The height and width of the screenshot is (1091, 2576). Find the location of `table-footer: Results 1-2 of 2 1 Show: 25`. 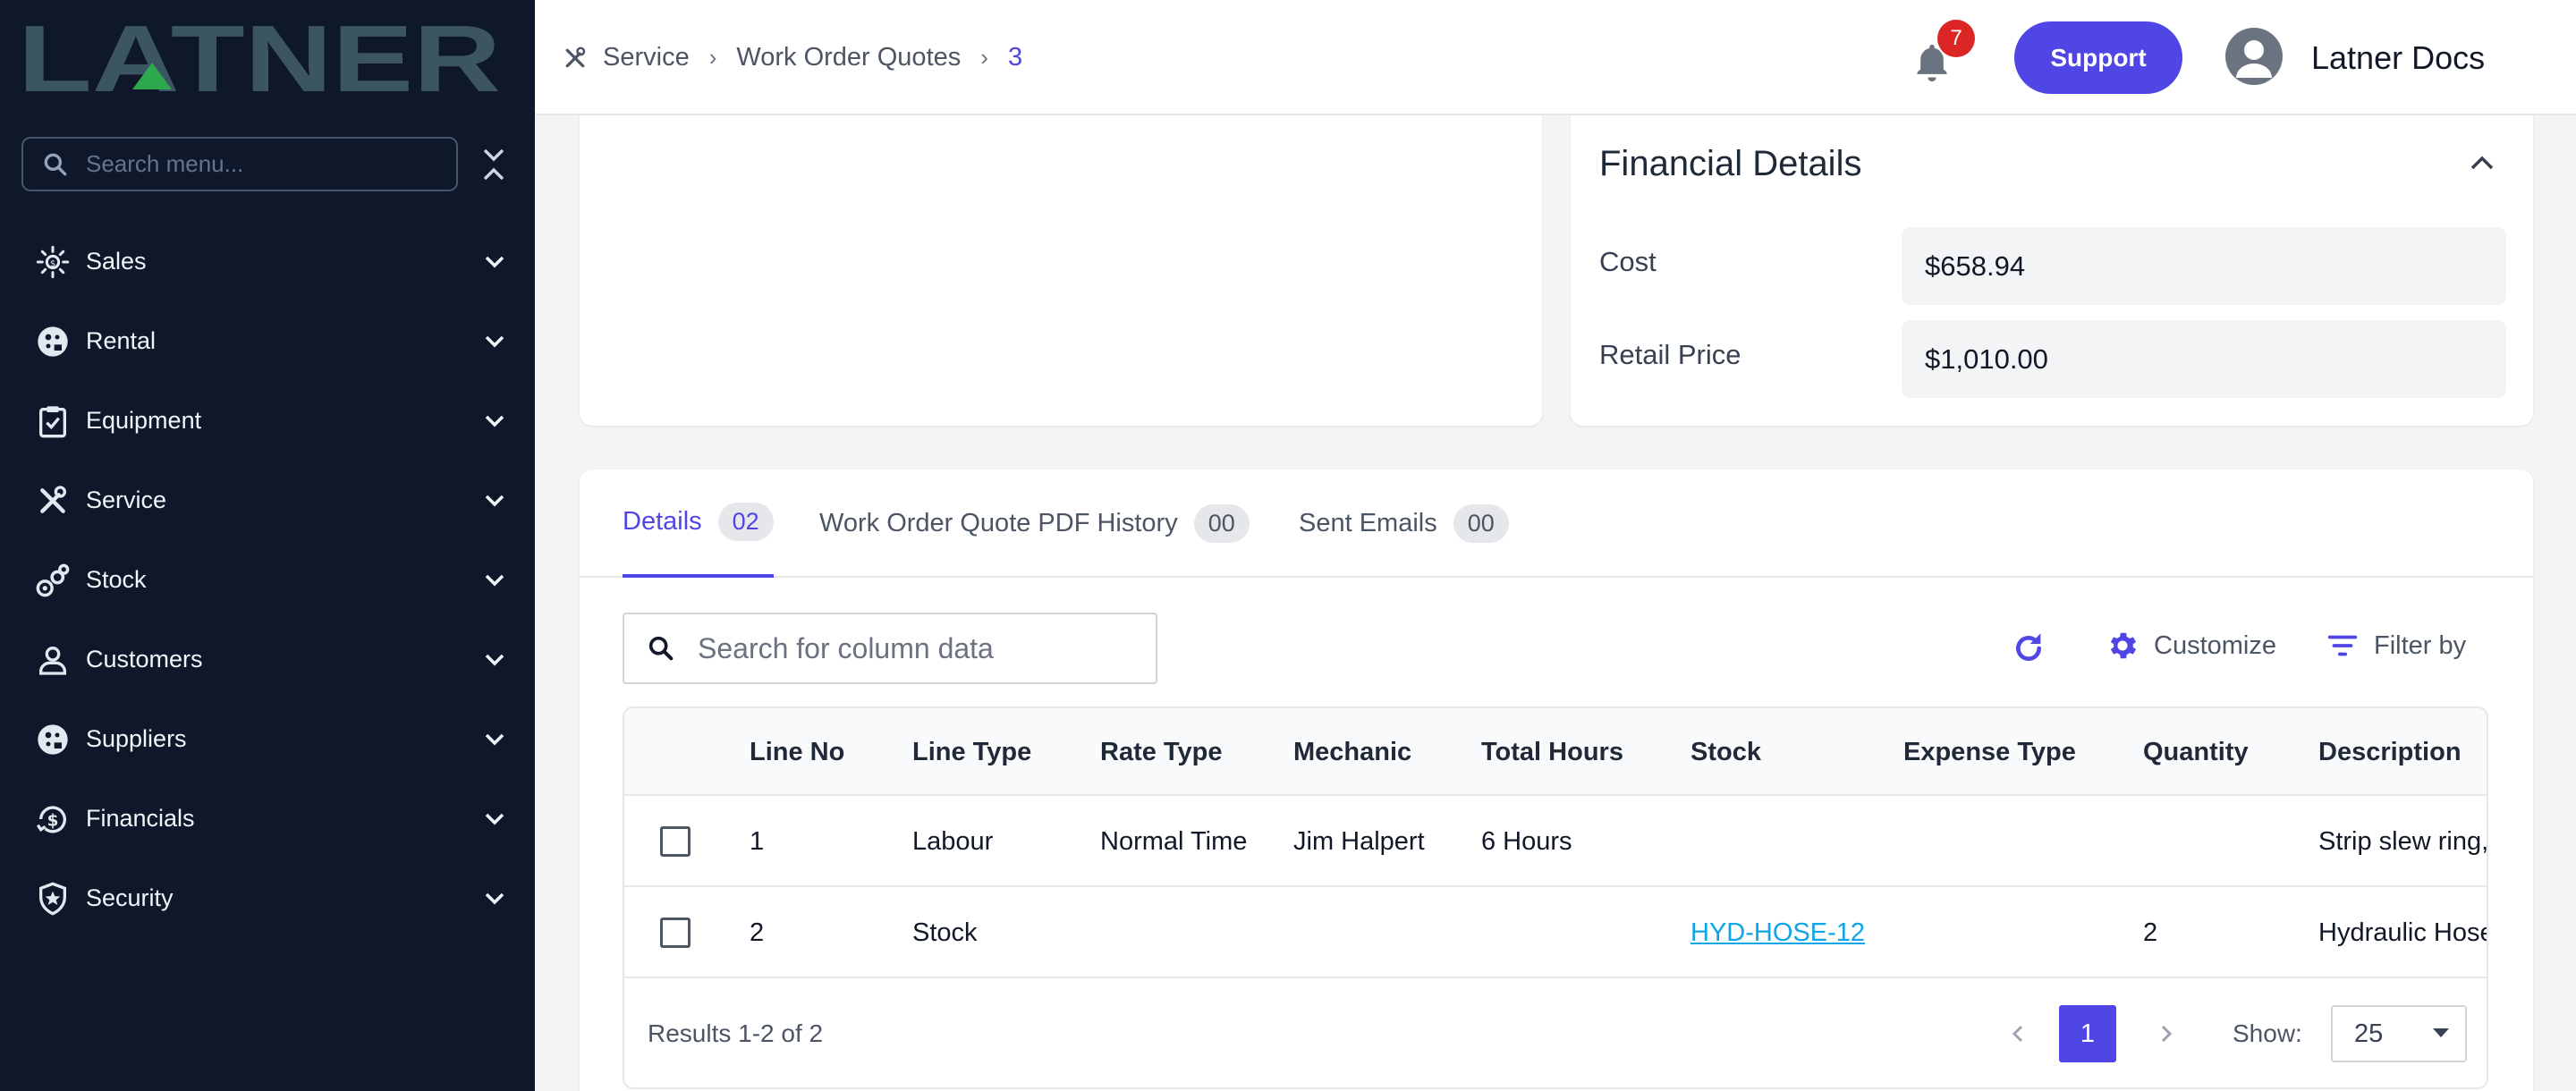

table-footer: Results 1-2 of 2 1 Show: 25 is located at coordinates (1555, 1034).